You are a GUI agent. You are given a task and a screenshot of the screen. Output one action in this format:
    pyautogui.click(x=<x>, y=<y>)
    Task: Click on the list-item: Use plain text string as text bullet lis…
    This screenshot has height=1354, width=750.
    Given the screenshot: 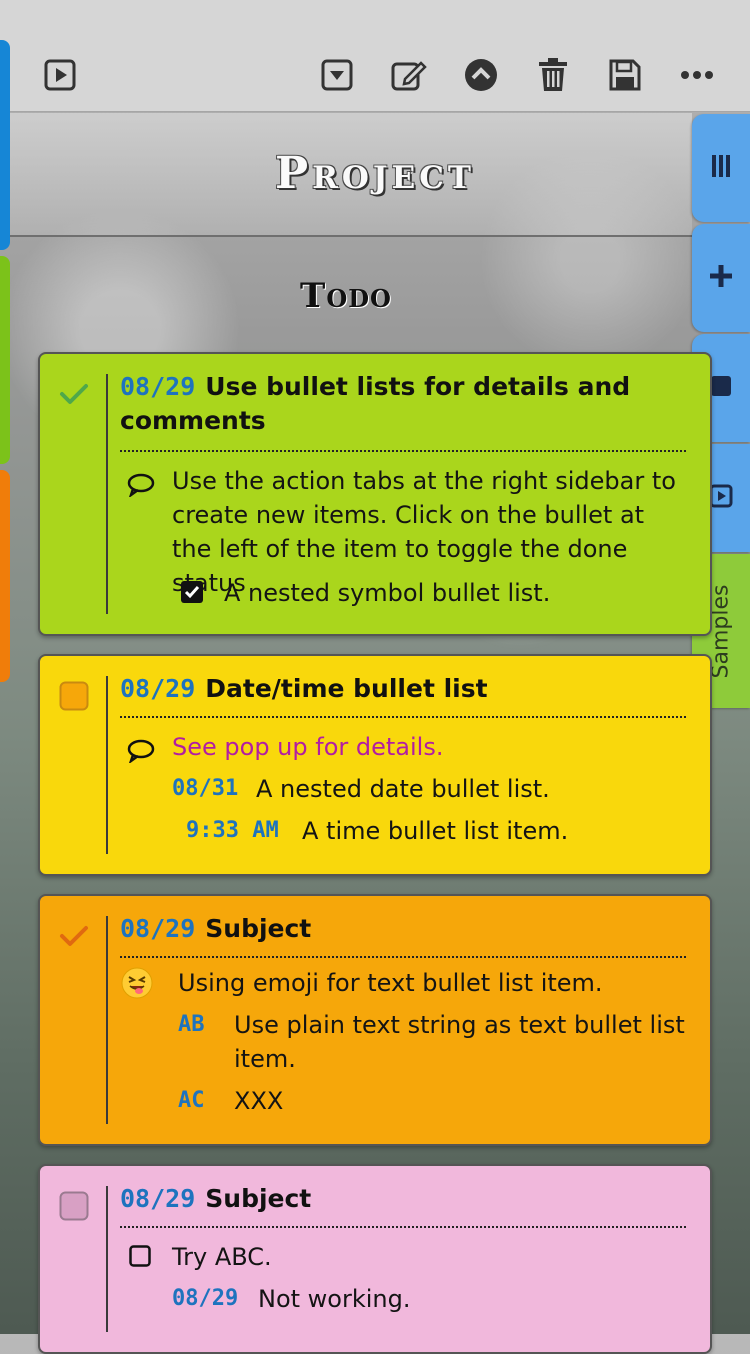 What is the action you would take?
    pyautogui.click(x=459, y=1042)
    